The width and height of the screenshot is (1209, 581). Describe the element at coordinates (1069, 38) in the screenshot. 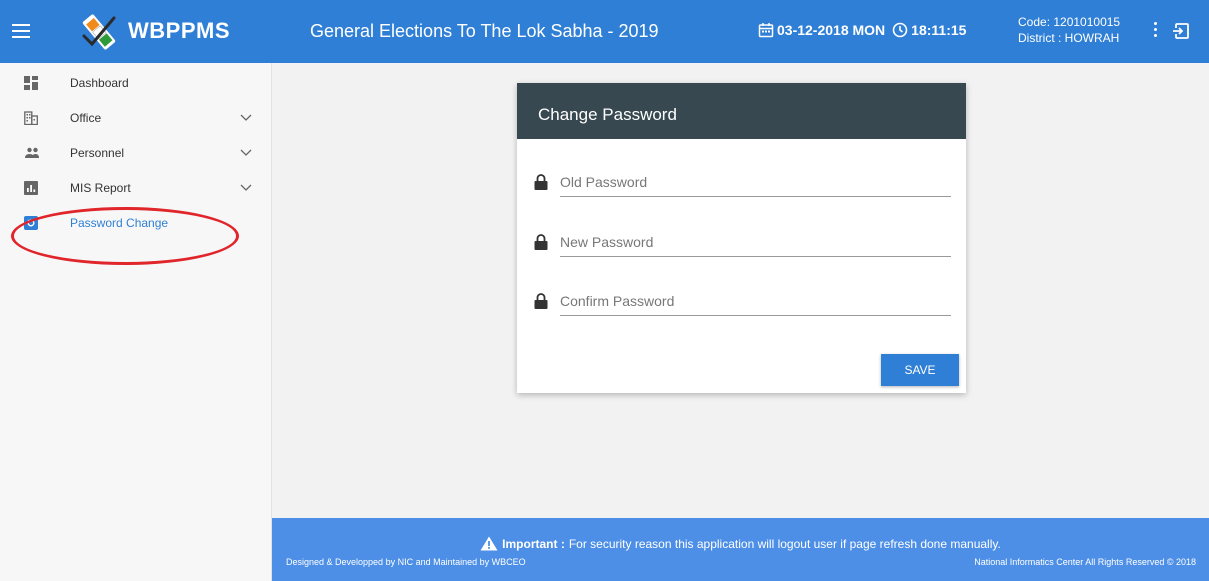

I see `user-district: District : HOWRAH` at that location.